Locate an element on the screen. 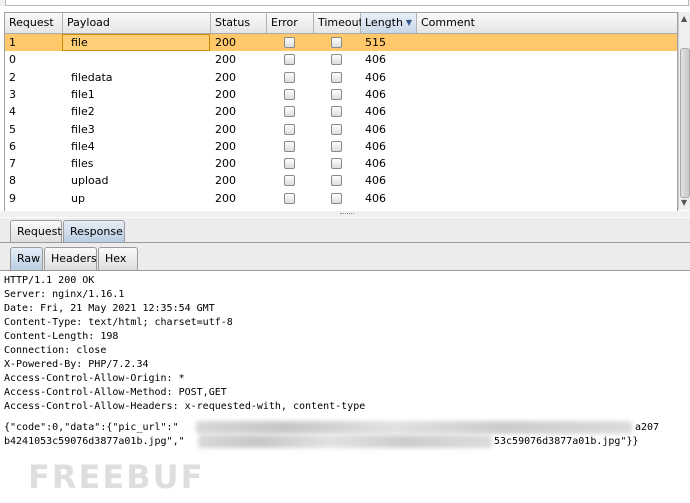  cell-request: 7 is located at coordinates (12, 164).